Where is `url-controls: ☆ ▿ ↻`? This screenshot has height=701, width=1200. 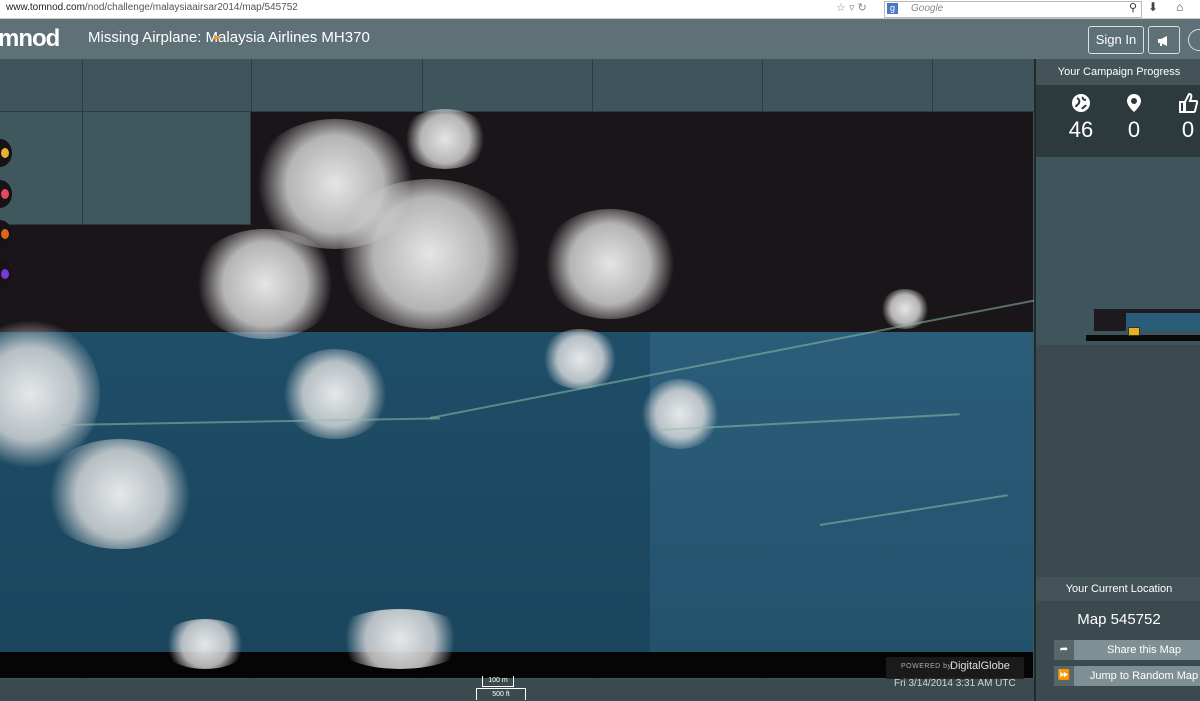 url-controls: ☆ ▿ ↻ is located at coordinates (851, 7).